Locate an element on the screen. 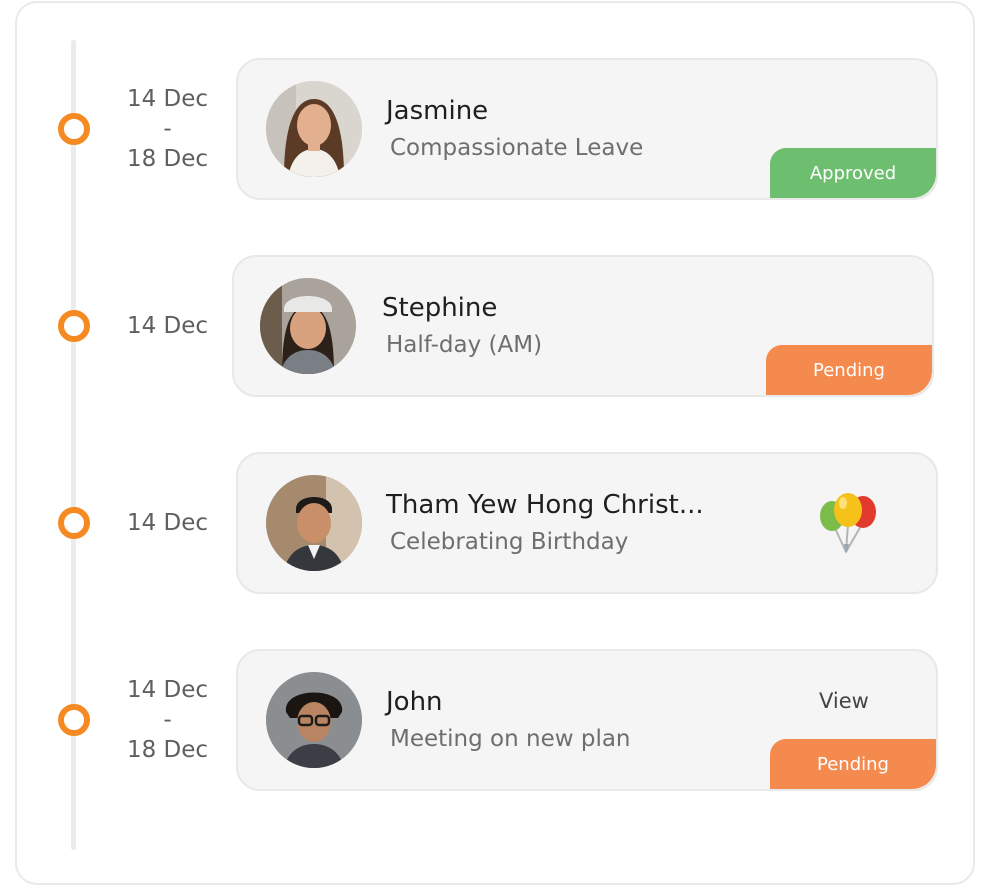  employee-name: Stephine is located at coordinates (440, 308).